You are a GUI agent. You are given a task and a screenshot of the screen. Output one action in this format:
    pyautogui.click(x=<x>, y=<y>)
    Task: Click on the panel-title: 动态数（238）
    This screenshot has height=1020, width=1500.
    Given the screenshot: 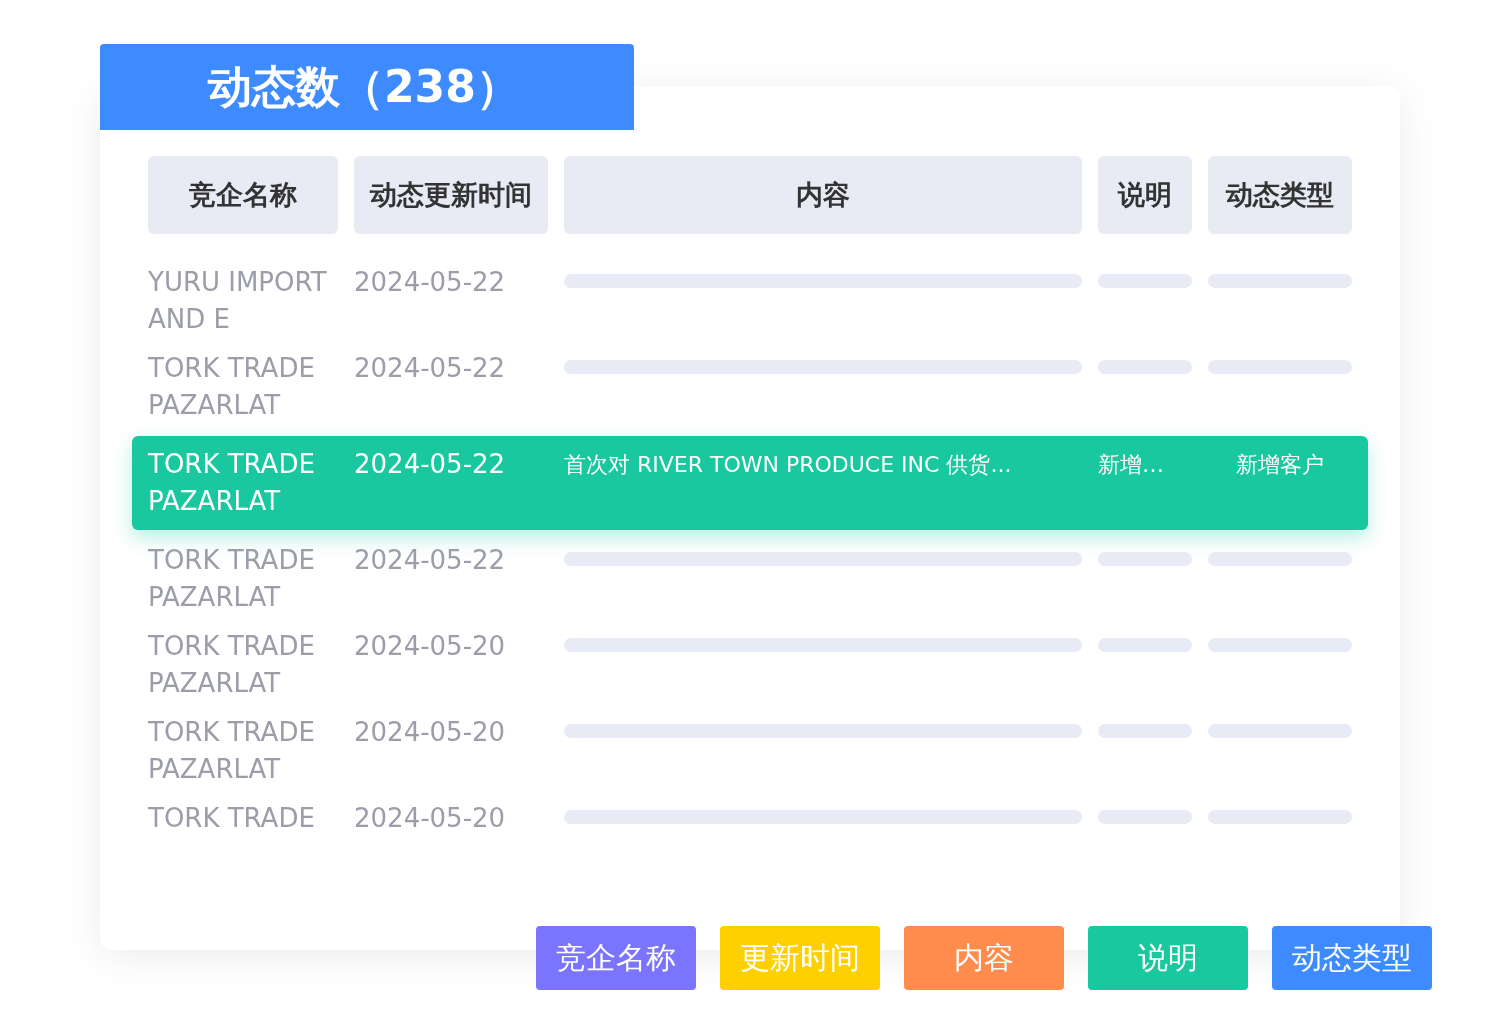 What is the action you would take?
    pyautogui.click(x=367, y=87)
    